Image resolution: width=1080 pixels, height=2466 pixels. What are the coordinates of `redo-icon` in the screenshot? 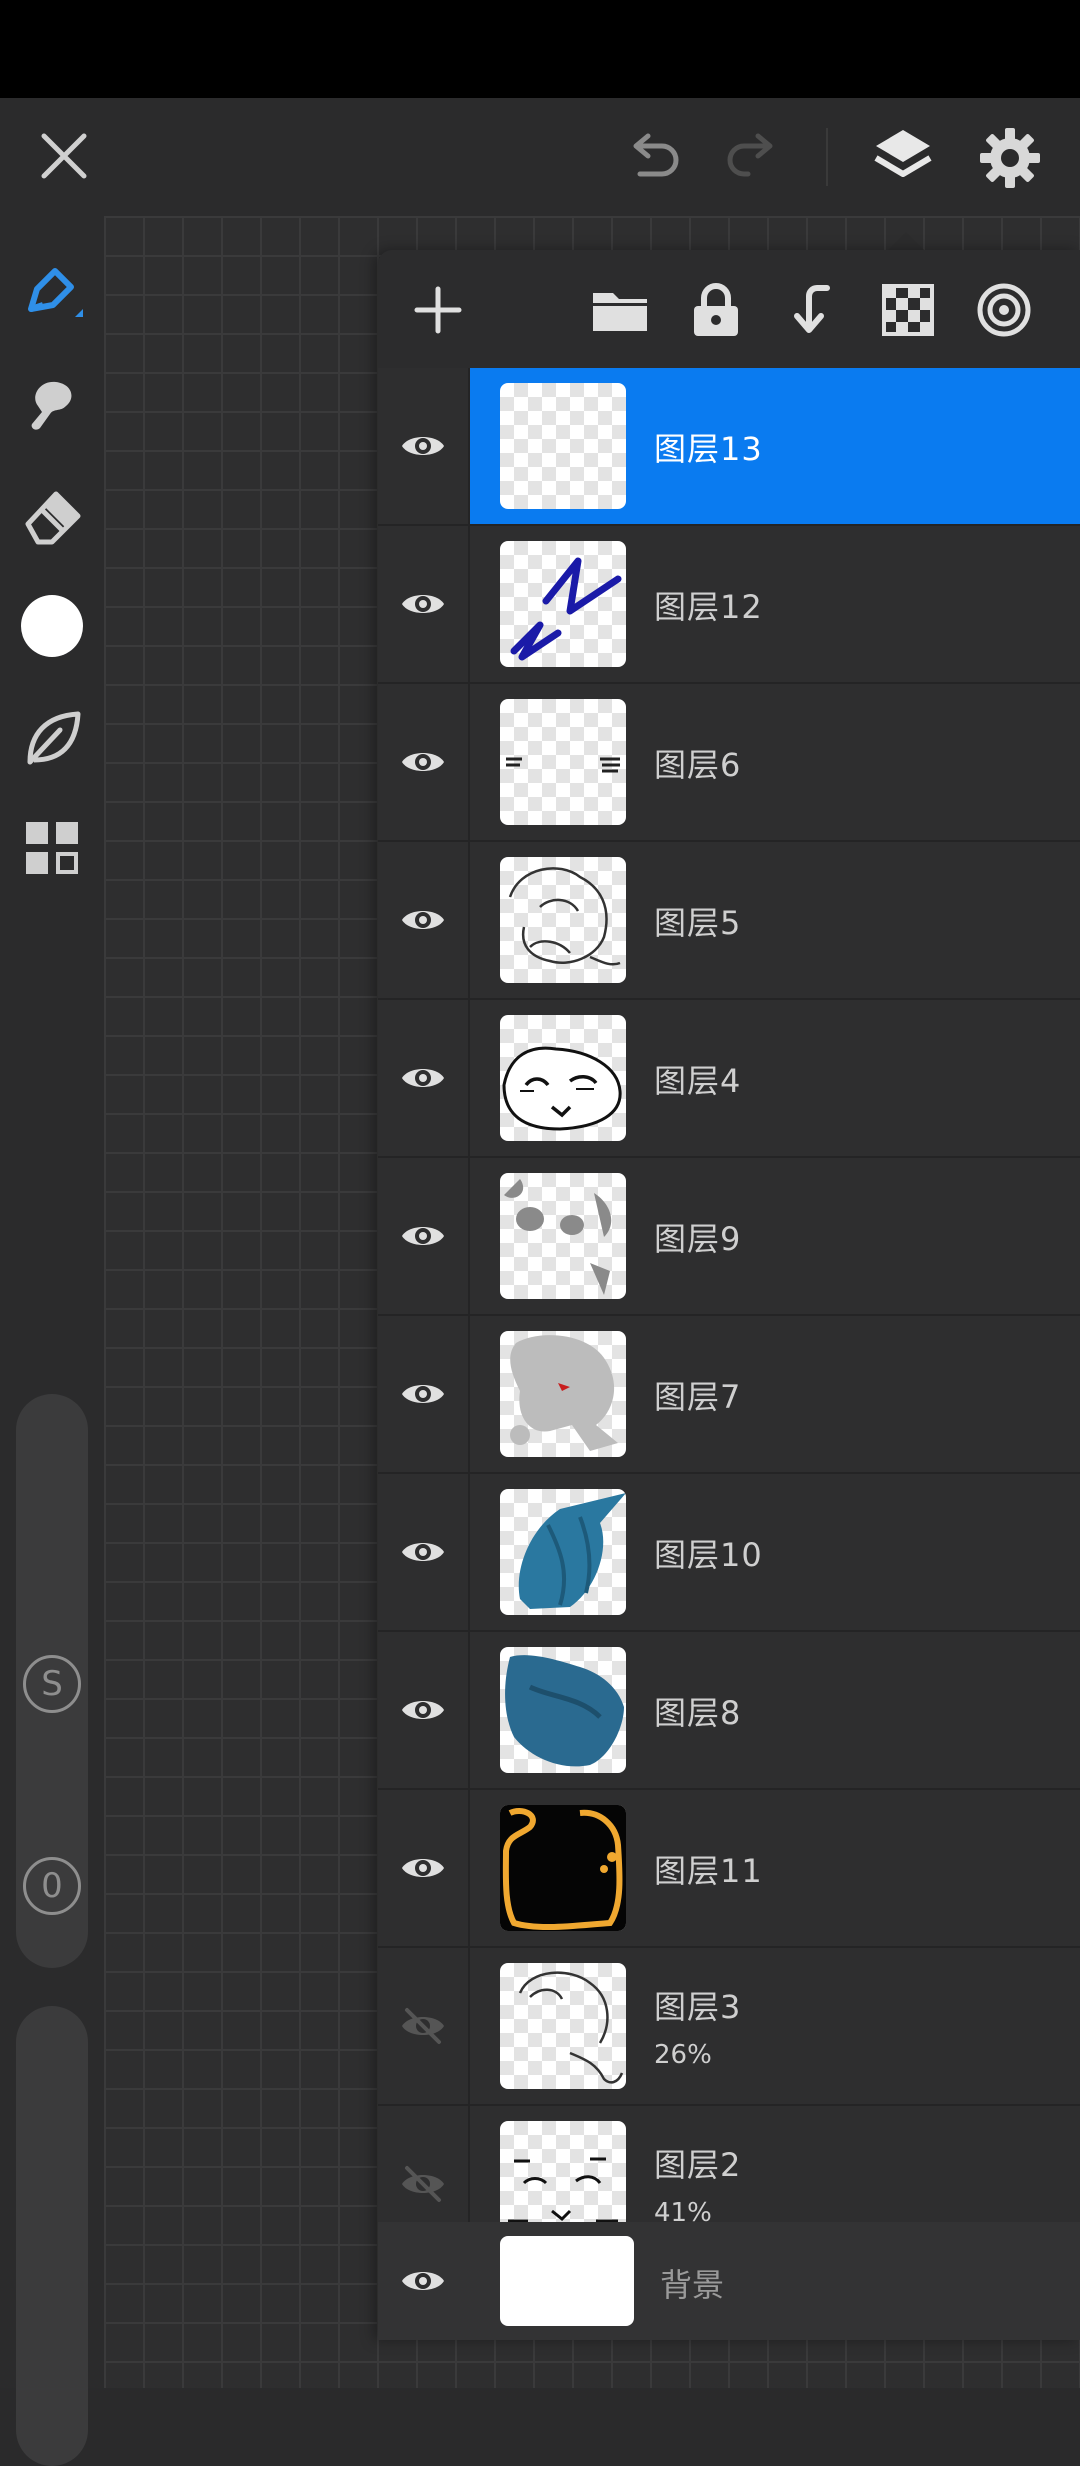 It's located at (752, 158).